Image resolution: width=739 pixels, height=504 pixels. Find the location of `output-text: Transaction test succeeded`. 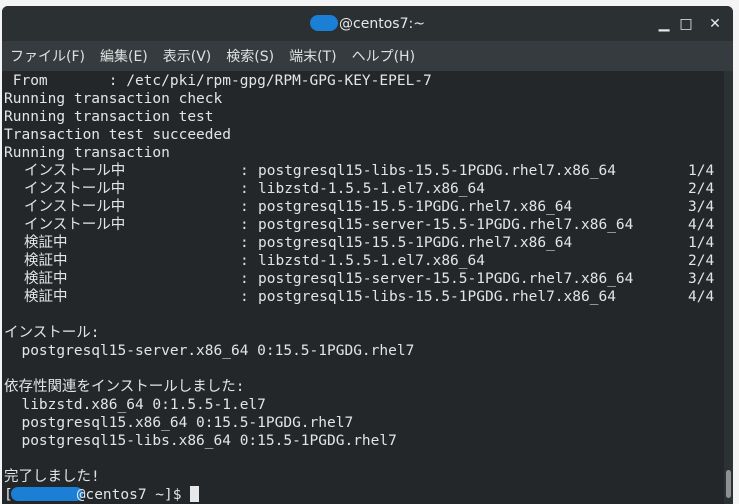

output-text: Transaction test succeeded is located at coordinates (117, 135).